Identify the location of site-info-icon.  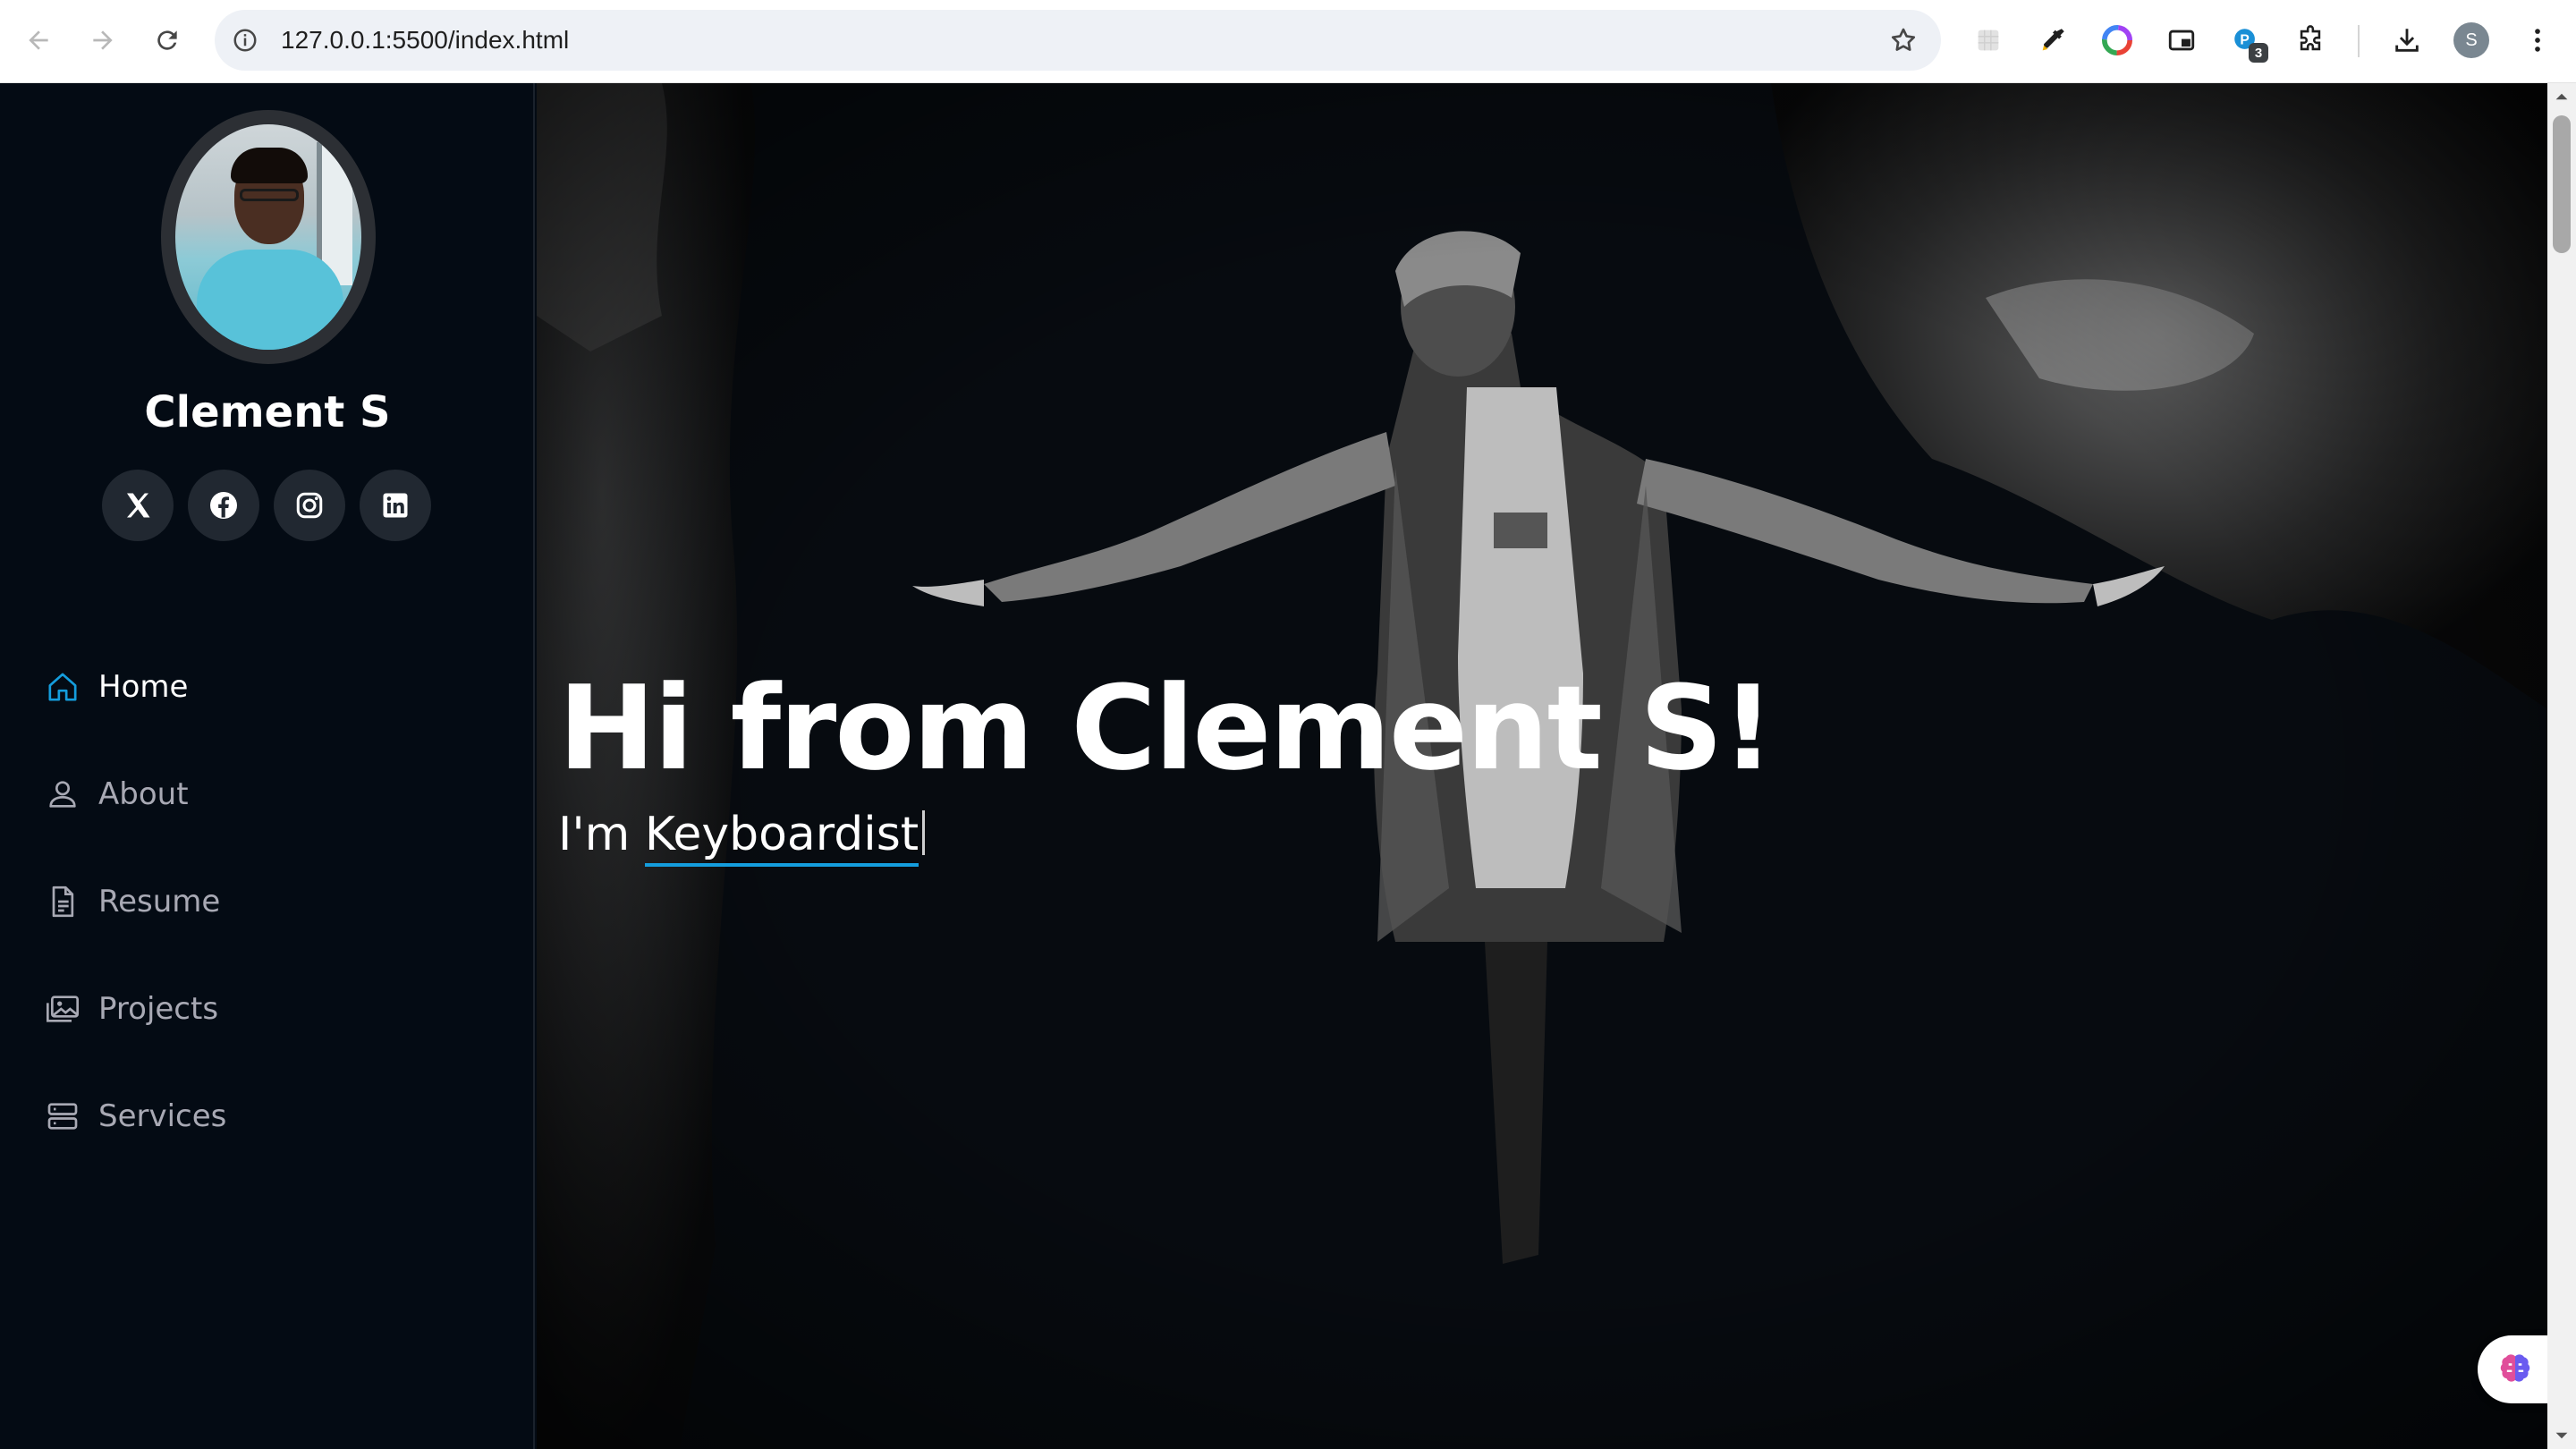
(245, 40).